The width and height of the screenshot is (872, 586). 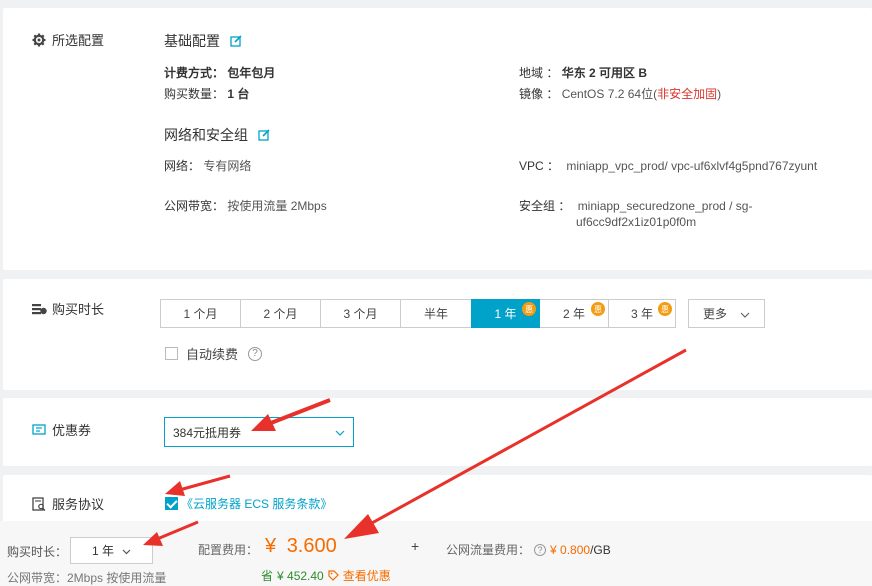 I want to click on auto-renew-checkbox, so click(x=171, y=353).